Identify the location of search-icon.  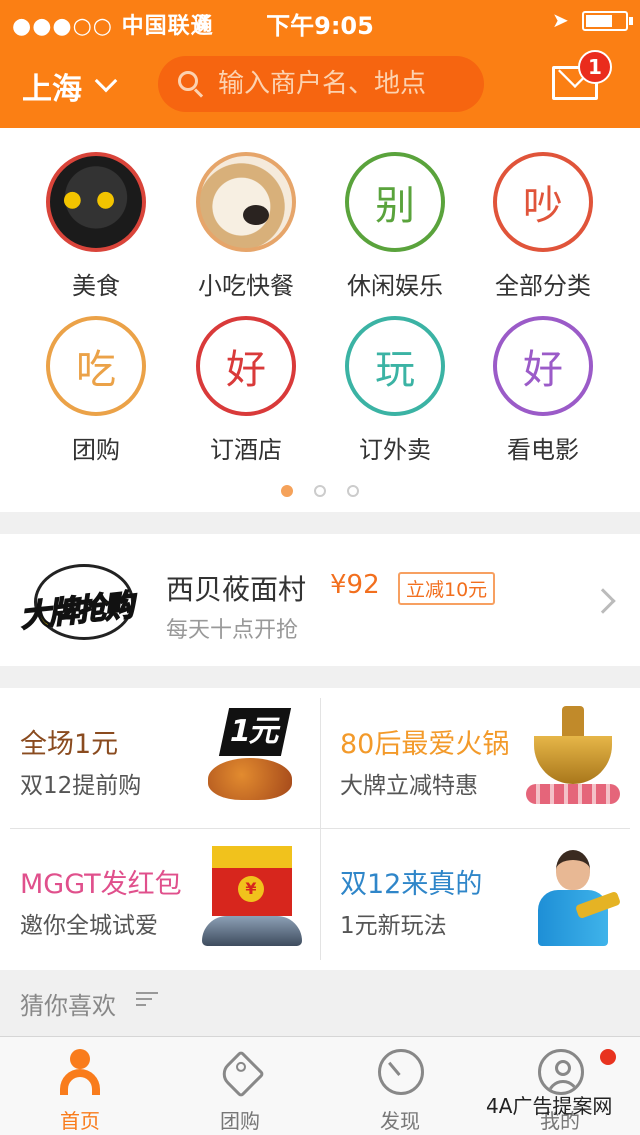
(191, 84).